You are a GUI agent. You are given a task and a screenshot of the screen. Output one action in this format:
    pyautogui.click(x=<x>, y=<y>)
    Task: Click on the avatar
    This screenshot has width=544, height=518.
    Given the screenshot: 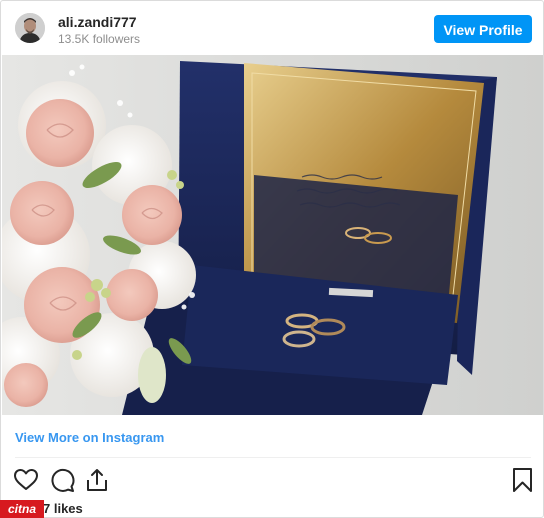 What is the action you would take?
    pyautogui.click(x=30, y=28)
    